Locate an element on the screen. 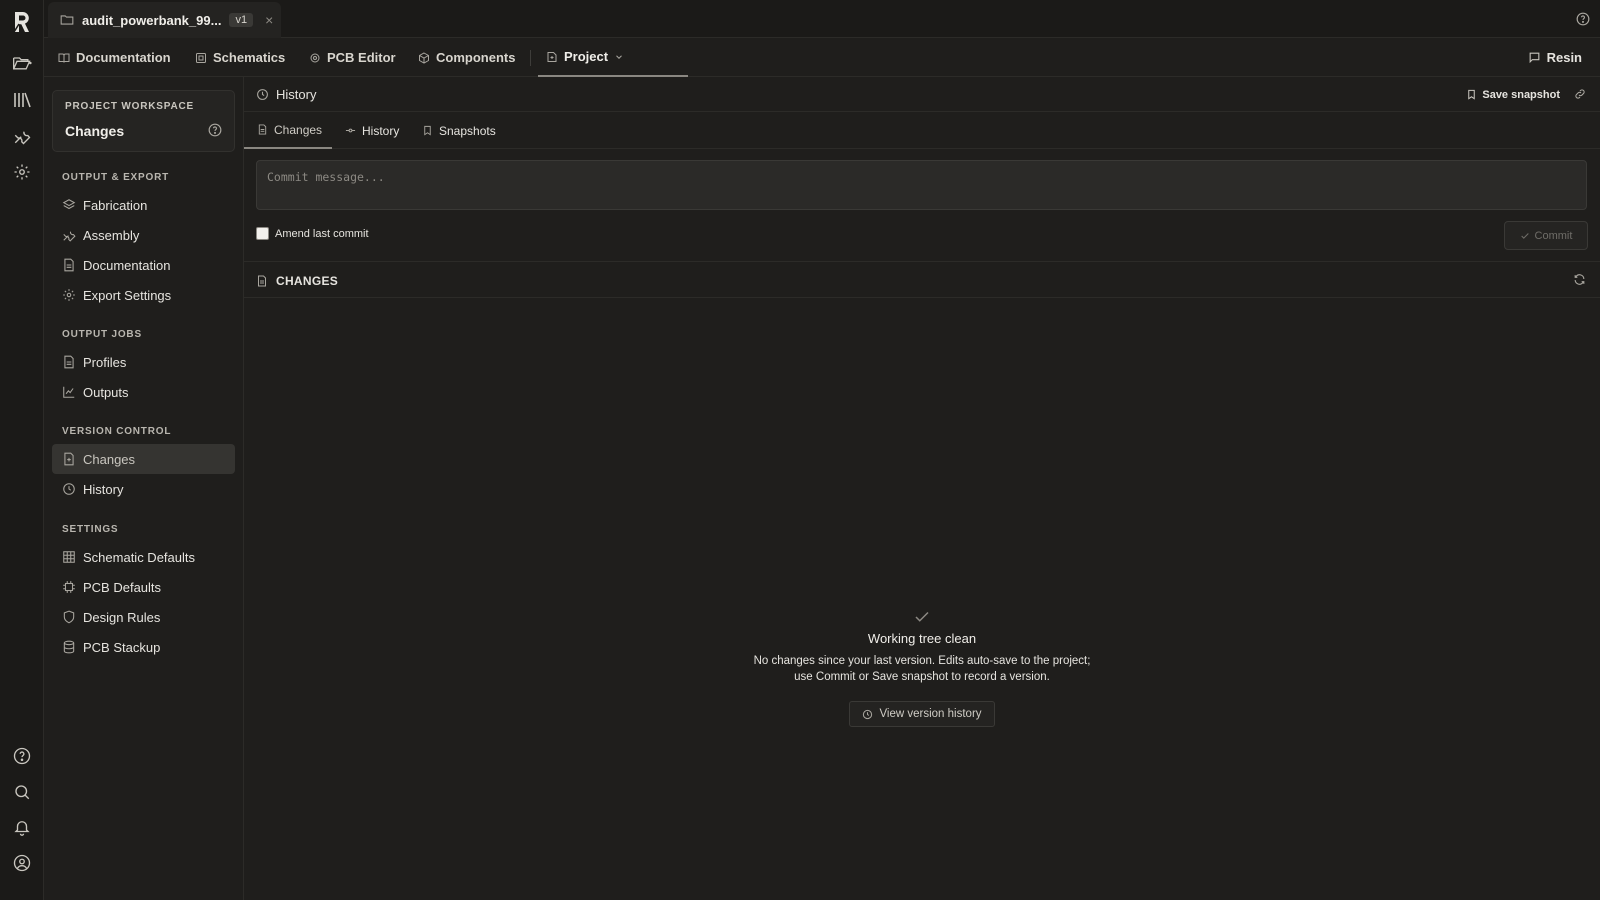  subtab-changes: Changes is located at coordinates (288, 130).